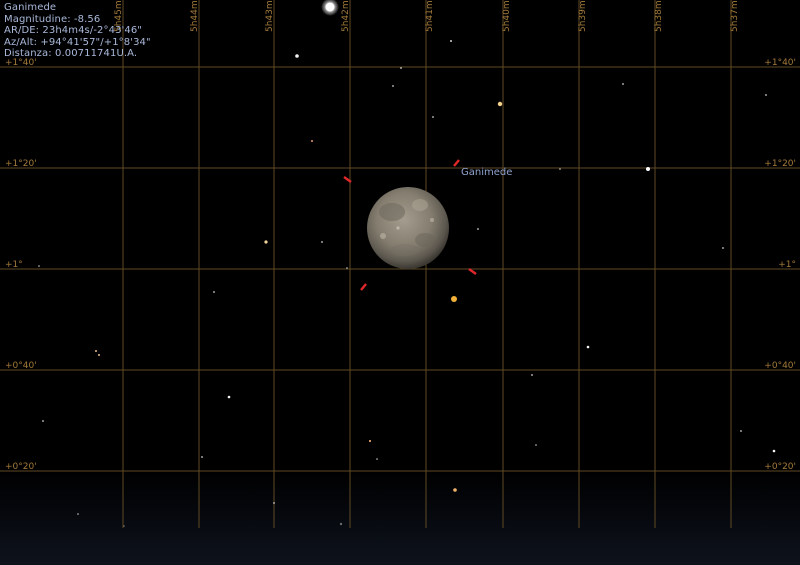  Describe the element at coordinates (346, 16) in the screenshot. I see `ra-label: 5h42m` at that location.